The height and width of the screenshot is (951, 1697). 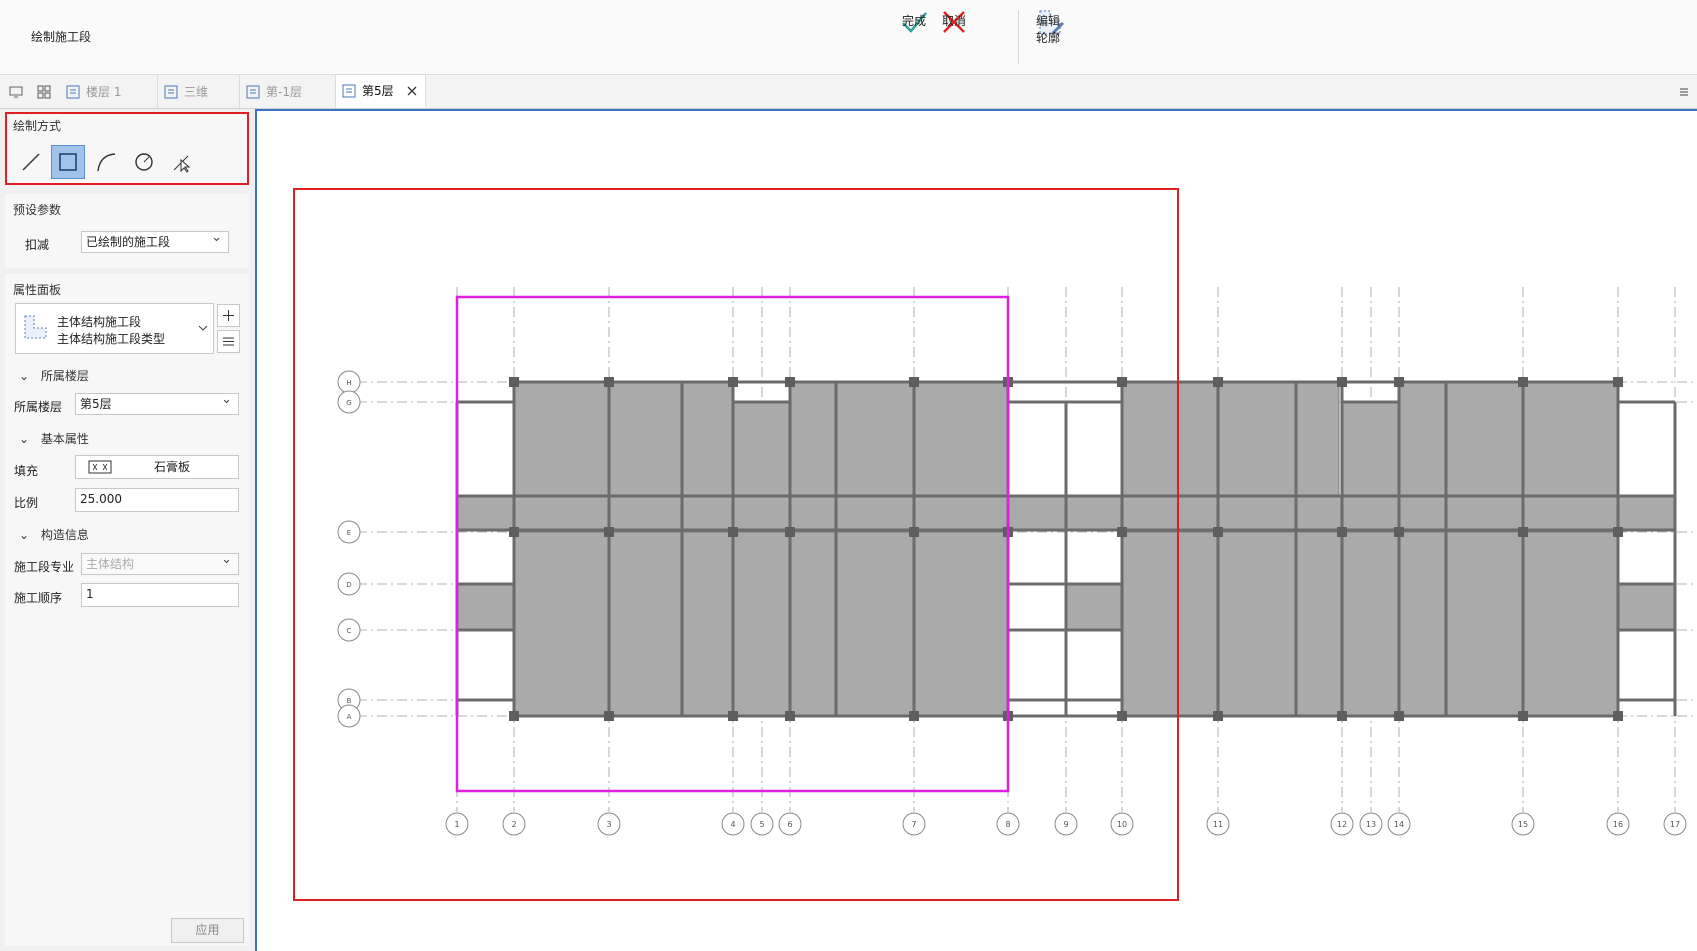 I want to click on line-icon, so click(x=31, y=162).